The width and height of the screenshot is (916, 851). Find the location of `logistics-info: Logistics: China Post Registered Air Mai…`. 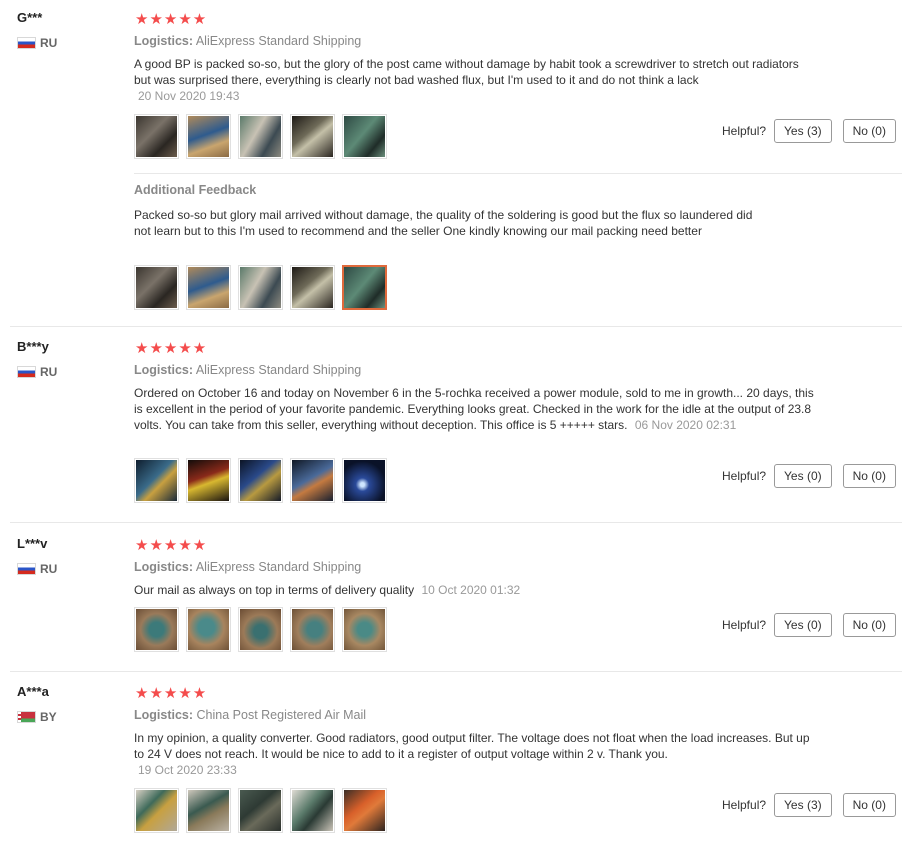

logistics-info: Logistics: China Post Registered Air Mai… is located at coordinates (250, 715).